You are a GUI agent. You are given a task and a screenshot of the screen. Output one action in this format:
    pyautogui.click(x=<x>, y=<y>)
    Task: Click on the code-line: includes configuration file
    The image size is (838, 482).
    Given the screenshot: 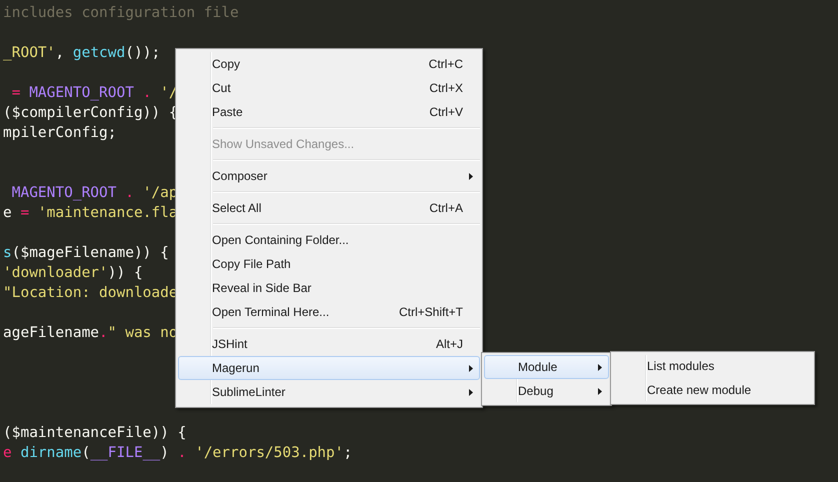 What is the action you would take?
    pyautogui.click(x=121, y=13)
    